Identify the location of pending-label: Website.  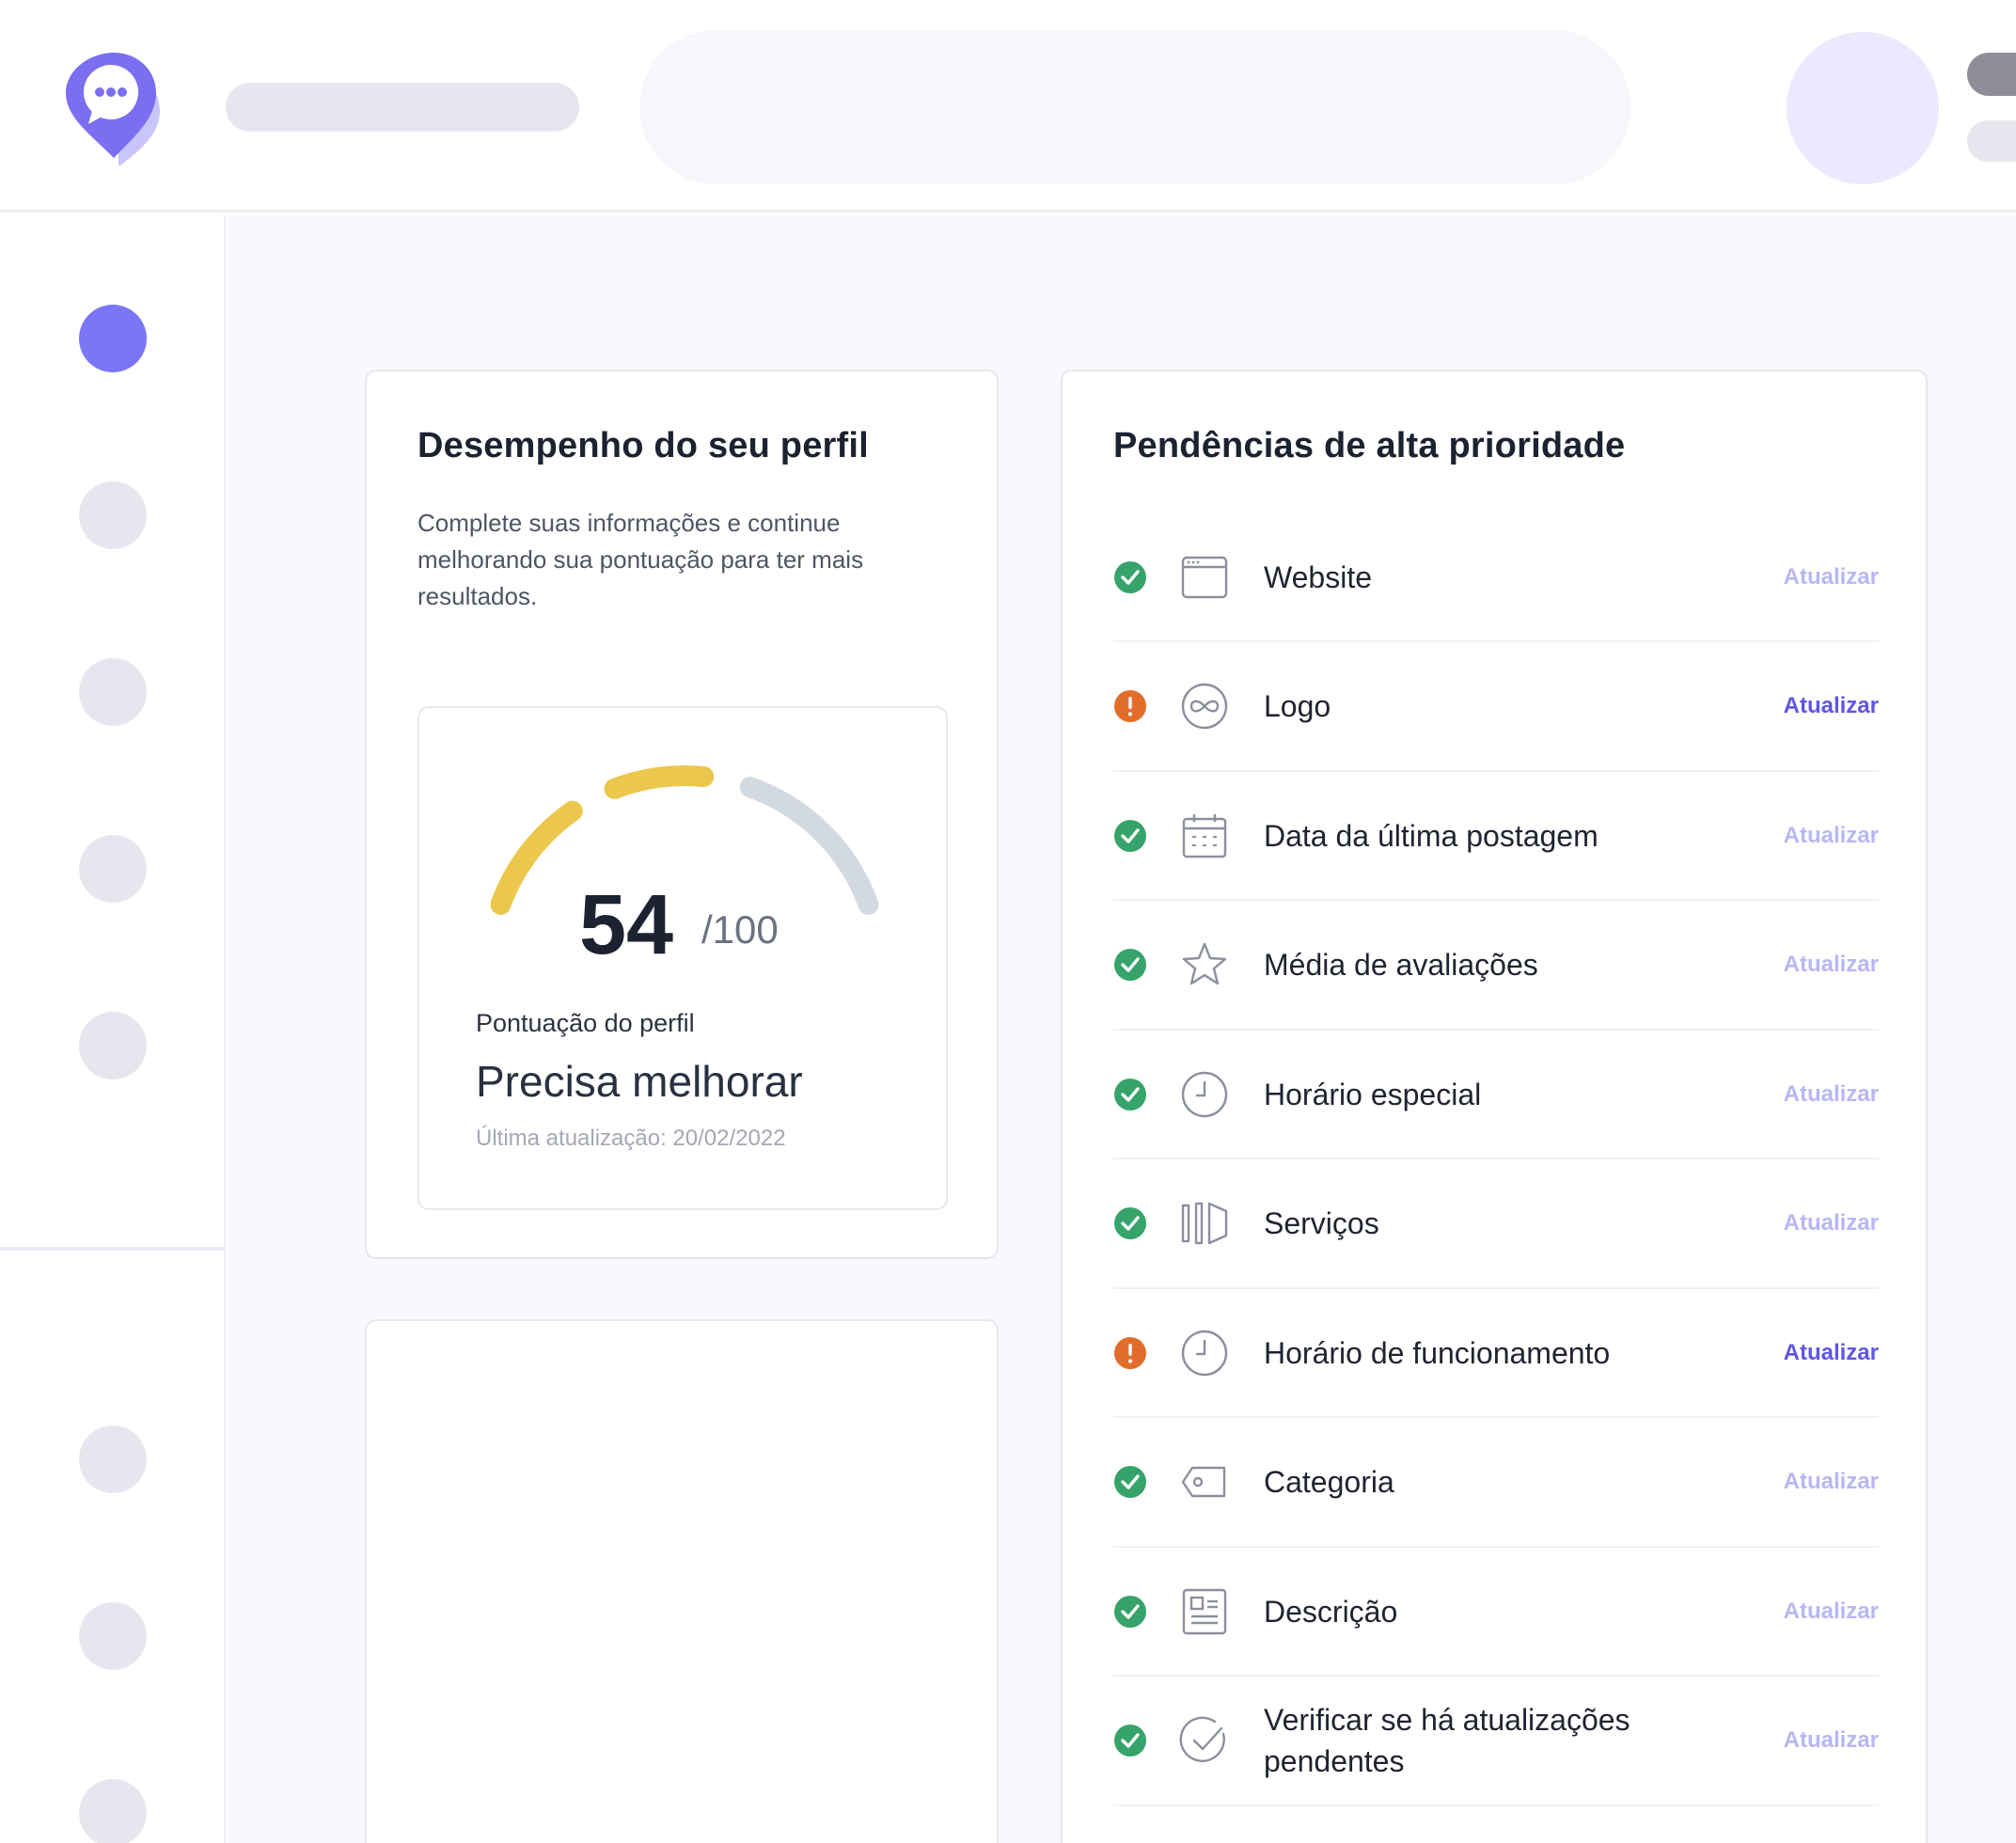
(1319, 577).